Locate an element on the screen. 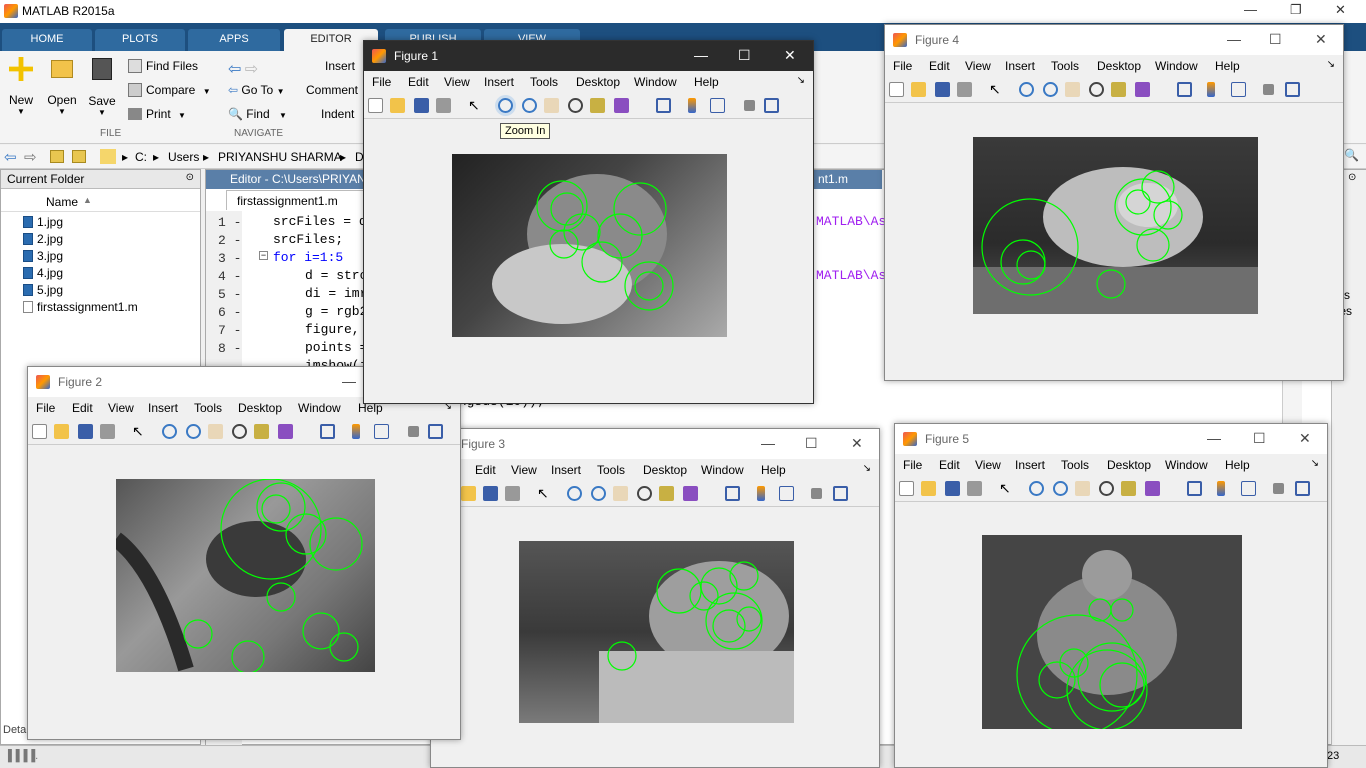 This screenshot has height=768, width=1366. new-icon is located at coordinates (896, 89).